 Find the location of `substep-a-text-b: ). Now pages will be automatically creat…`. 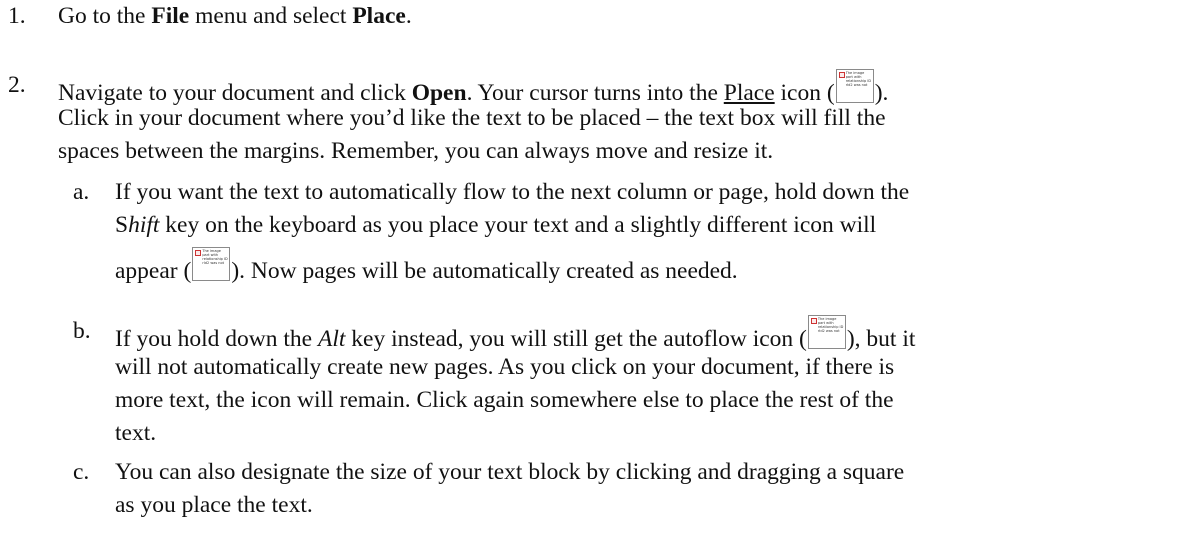

substep-a-text-b: ). Now pages will be automatically creat… is located at coordinates (484, 271).